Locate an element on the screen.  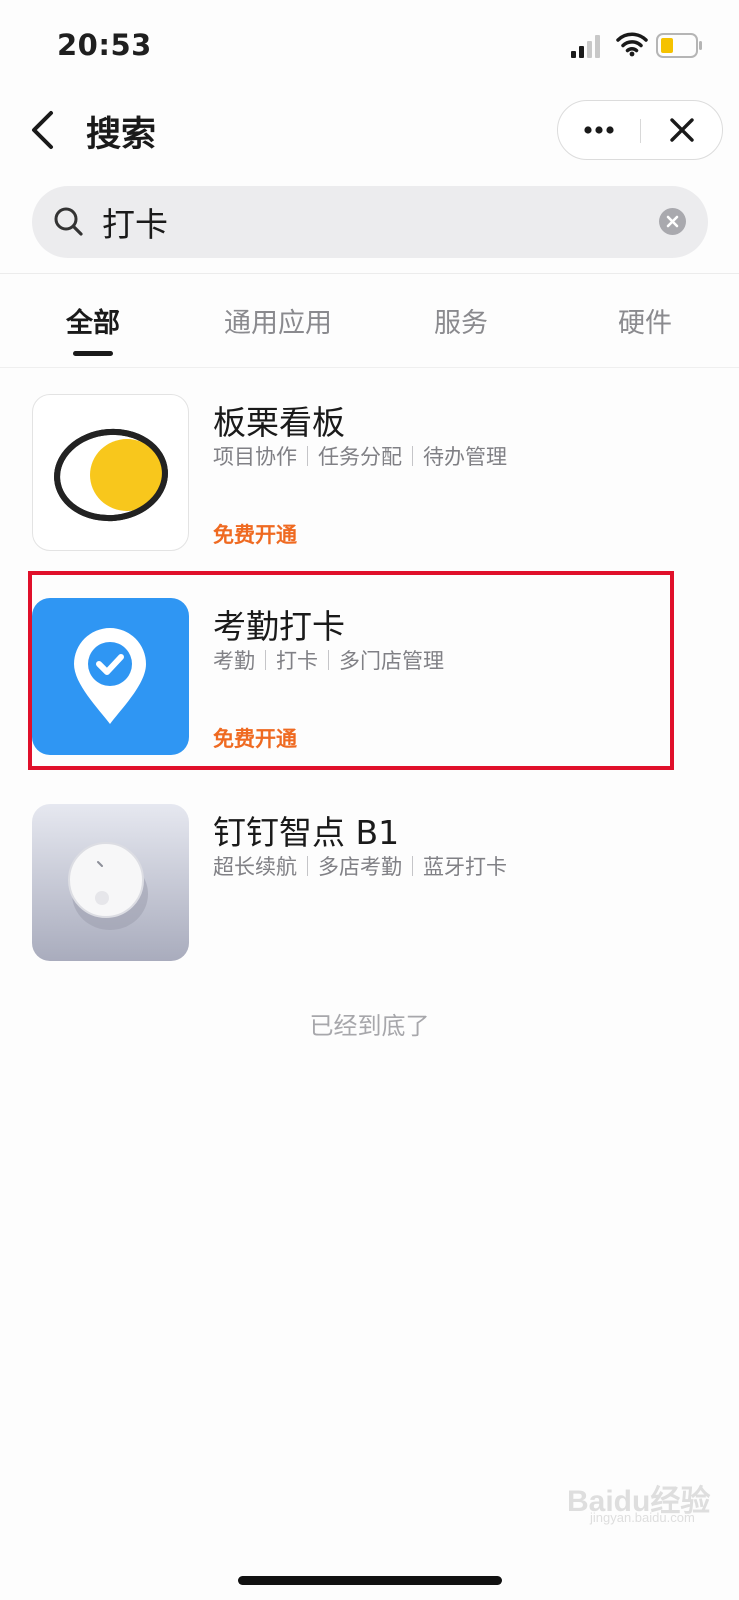
battery-icon is located at coordinates (679, 45).